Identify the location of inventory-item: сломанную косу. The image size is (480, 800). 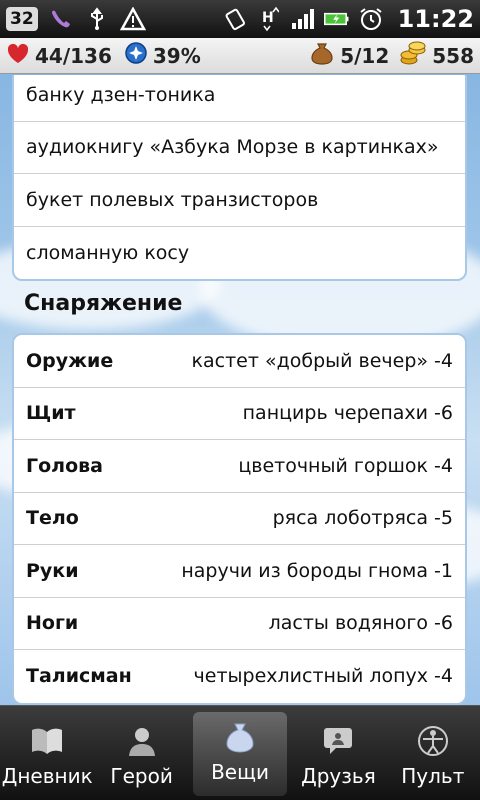
(239, 253).